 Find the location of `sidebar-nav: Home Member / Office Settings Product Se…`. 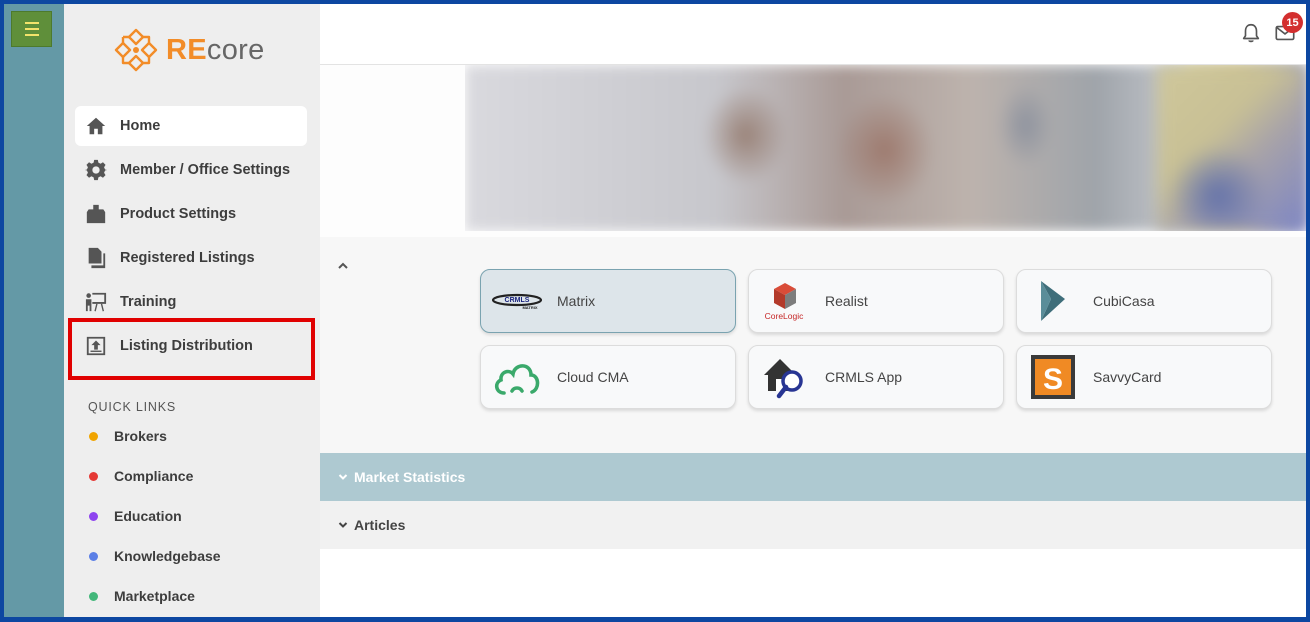

sidebar-nav: Home Member / Office Settings Product Se… is located at coordinates (191, 238).